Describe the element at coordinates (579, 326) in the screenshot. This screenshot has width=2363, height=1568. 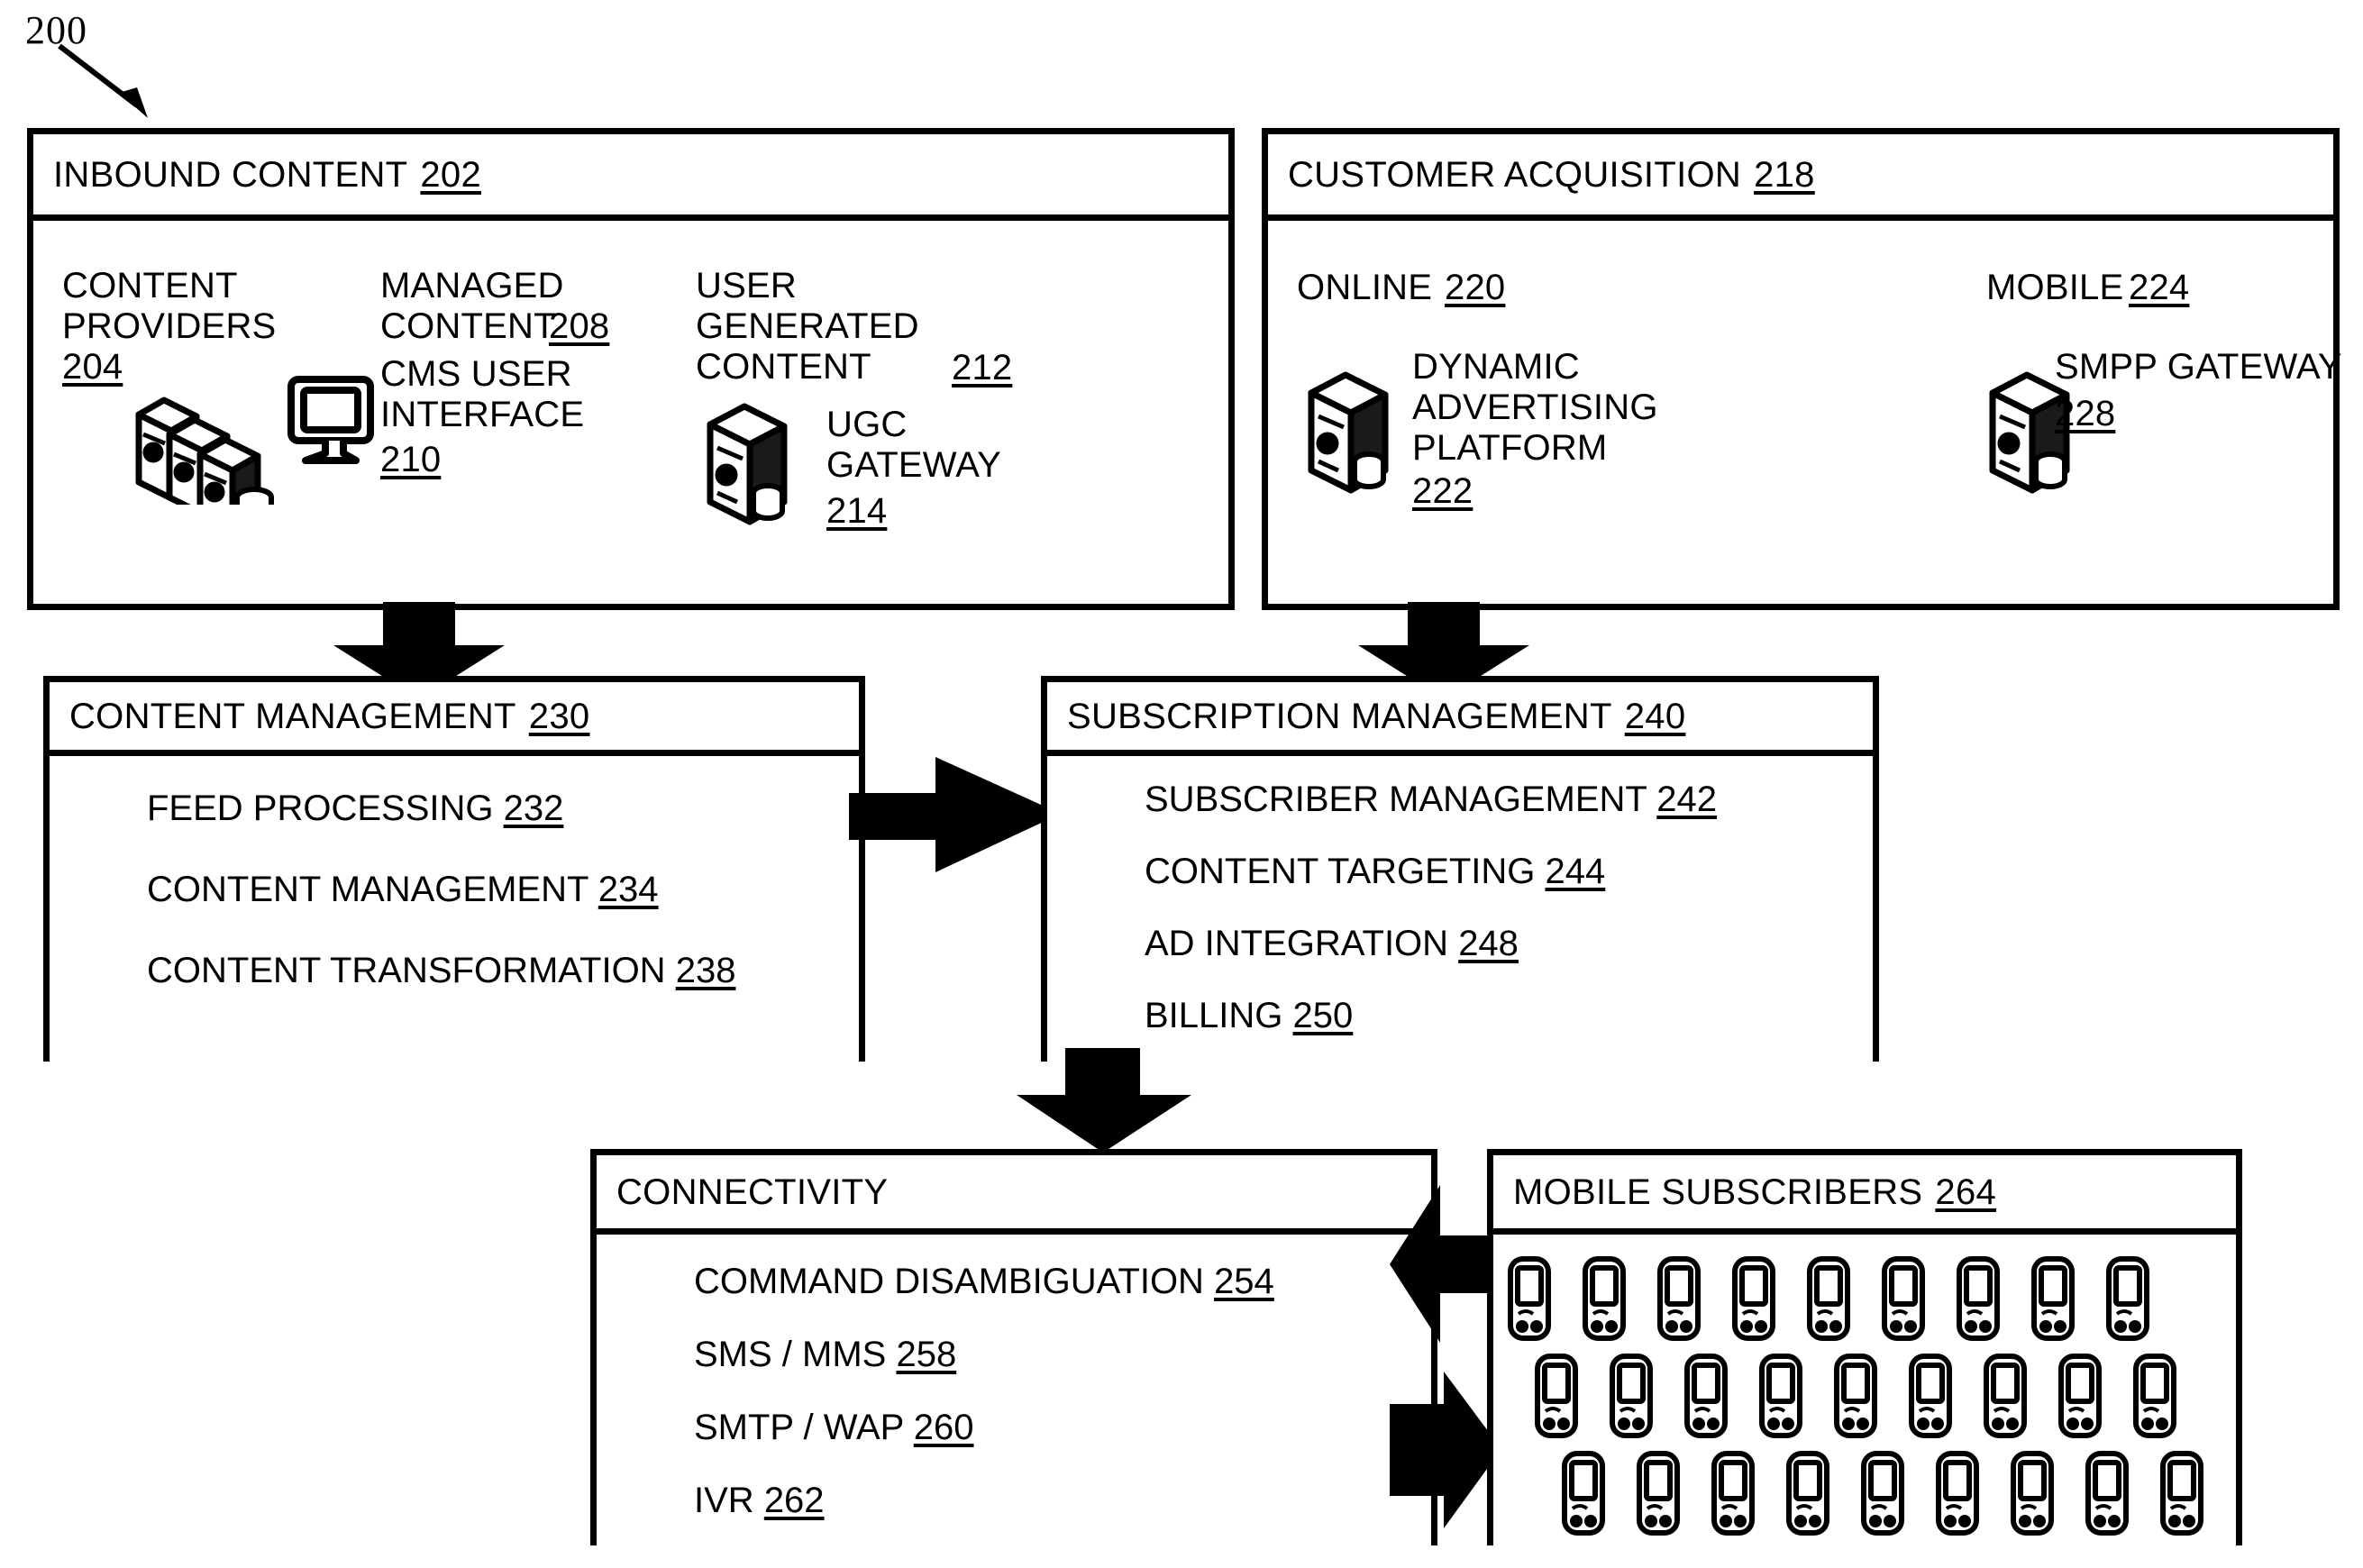
I see `managed-content-number: 208` at that location.